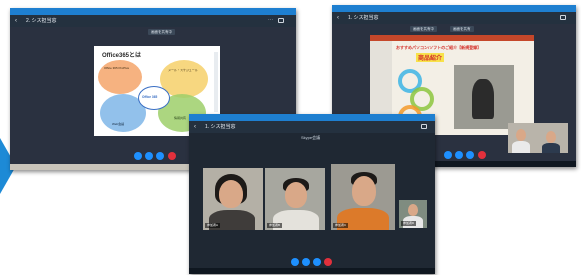 The width and height of the screenshot is (581, 275). Describe the element at coordinates (153, 21) in the screenshot. I see `meeting-header: ‹ 2. シス担当窓 ···` at that location.